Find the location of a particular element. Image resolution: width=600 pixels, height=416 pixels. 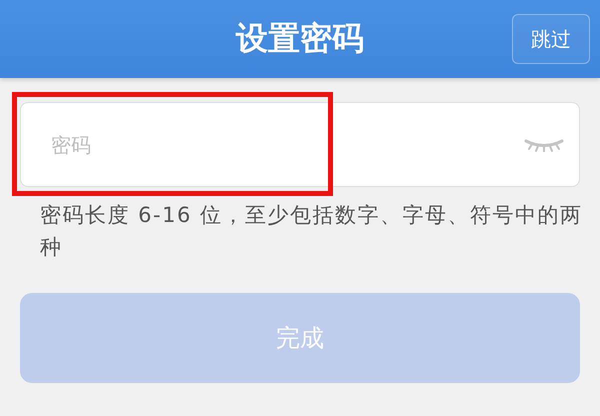

screen-title: 设置密码 is located at coordinates (300, 38).